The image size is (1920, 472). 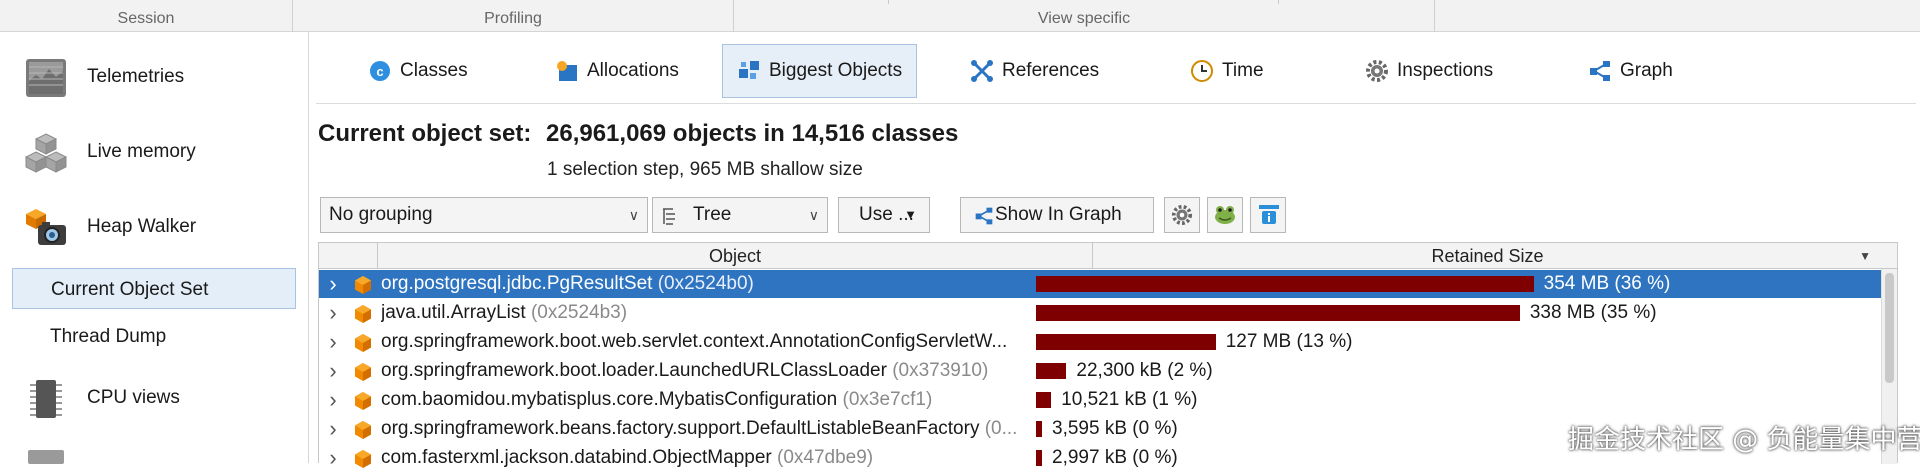 I want to click on info-button, so click(x=1268, y=215).